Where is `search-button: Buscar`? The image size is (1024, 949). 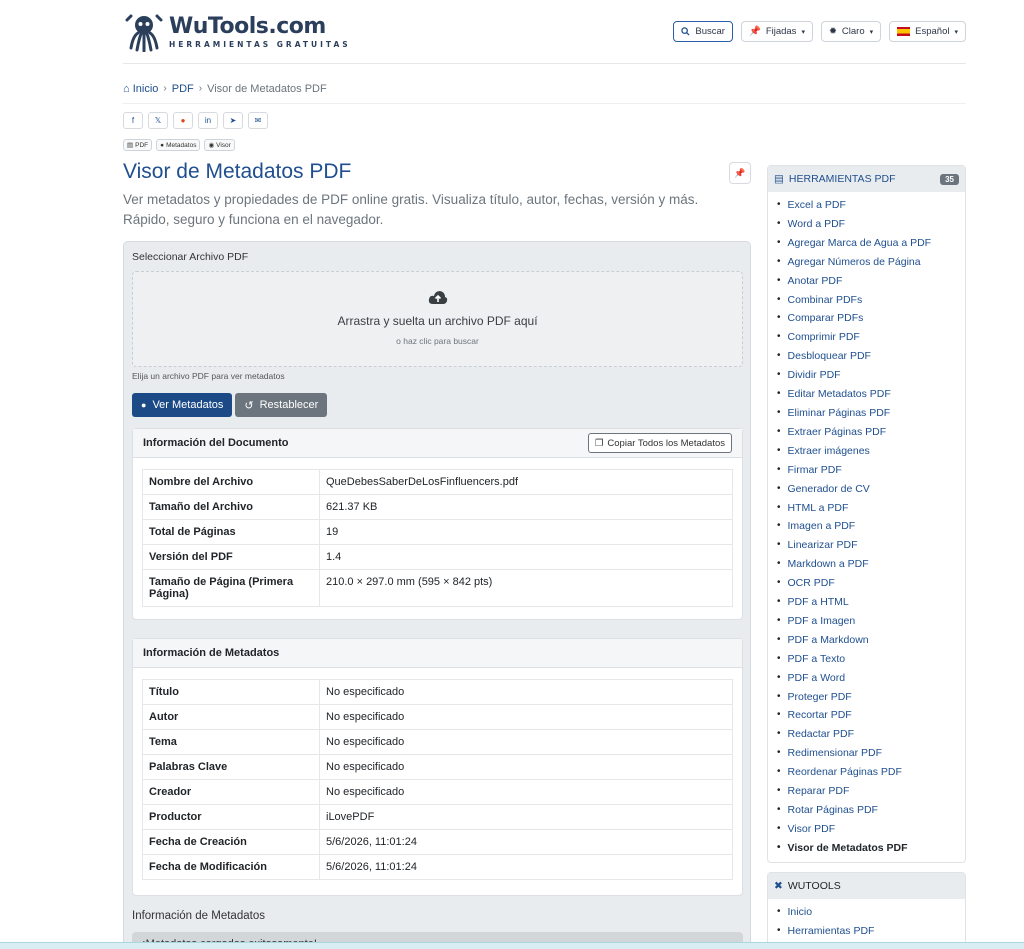 search-button: Buscar is located at coordinates (703, 31).